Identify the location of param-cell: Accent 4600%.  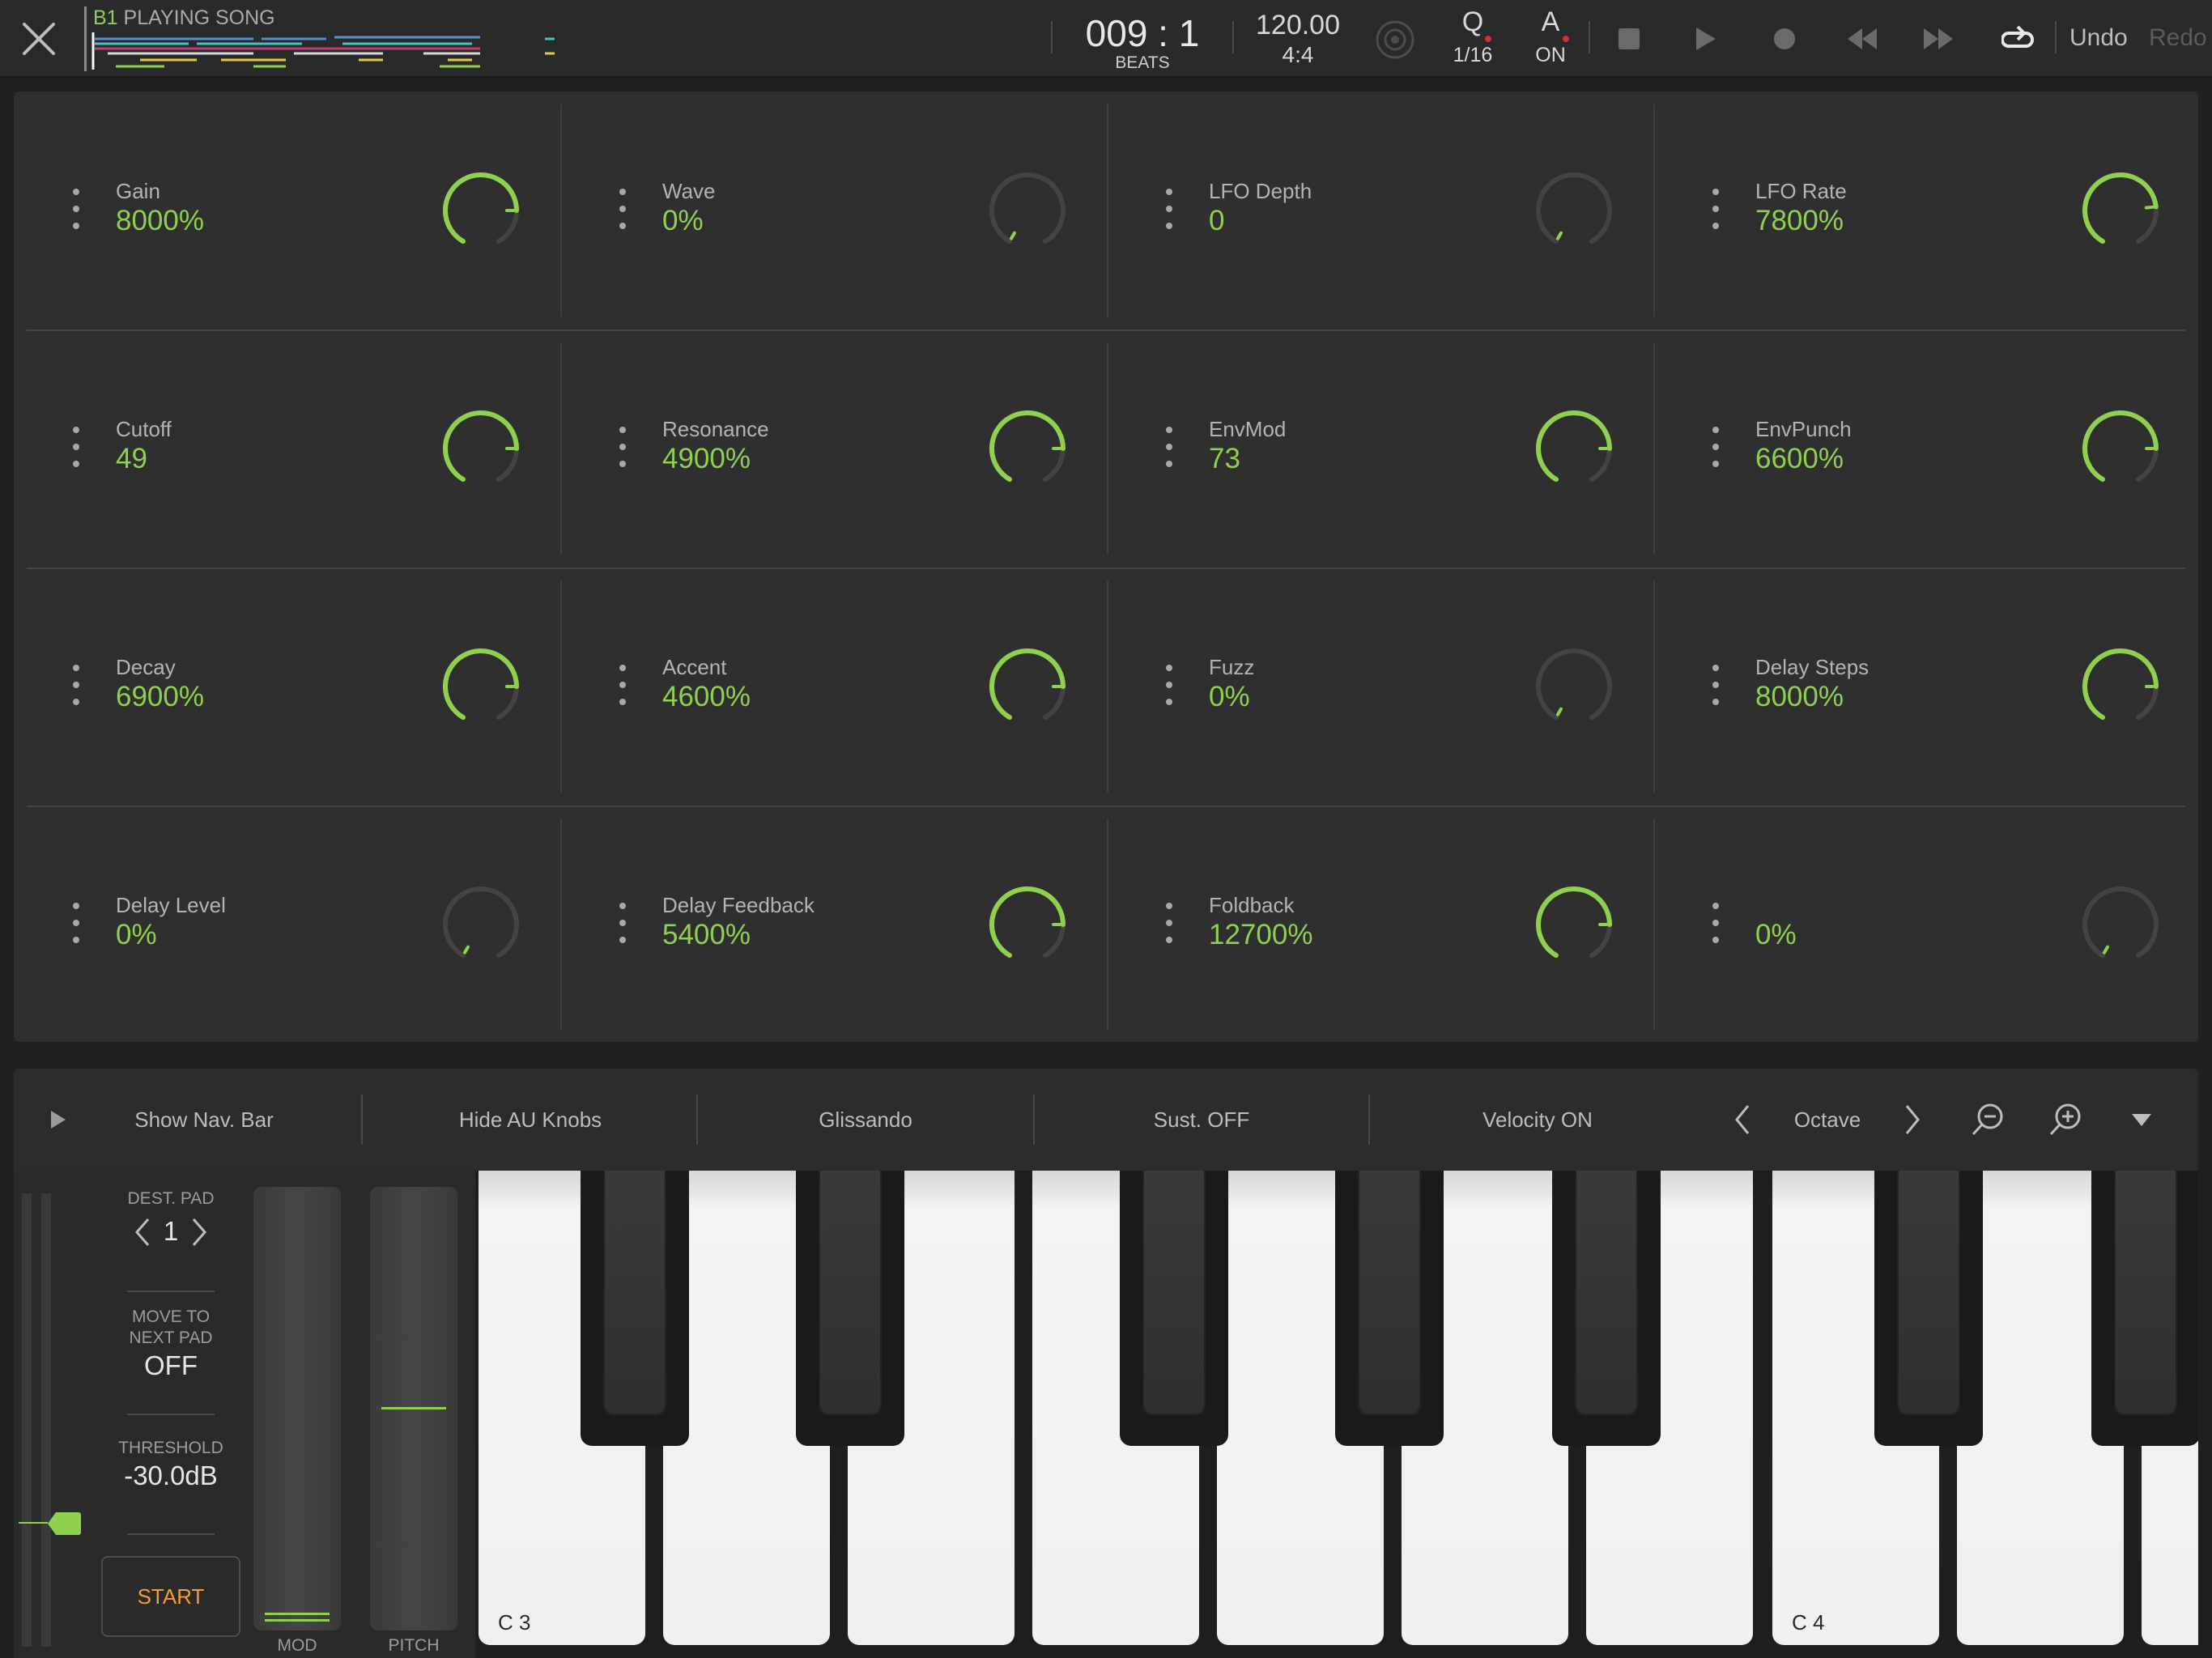
(834, 687).